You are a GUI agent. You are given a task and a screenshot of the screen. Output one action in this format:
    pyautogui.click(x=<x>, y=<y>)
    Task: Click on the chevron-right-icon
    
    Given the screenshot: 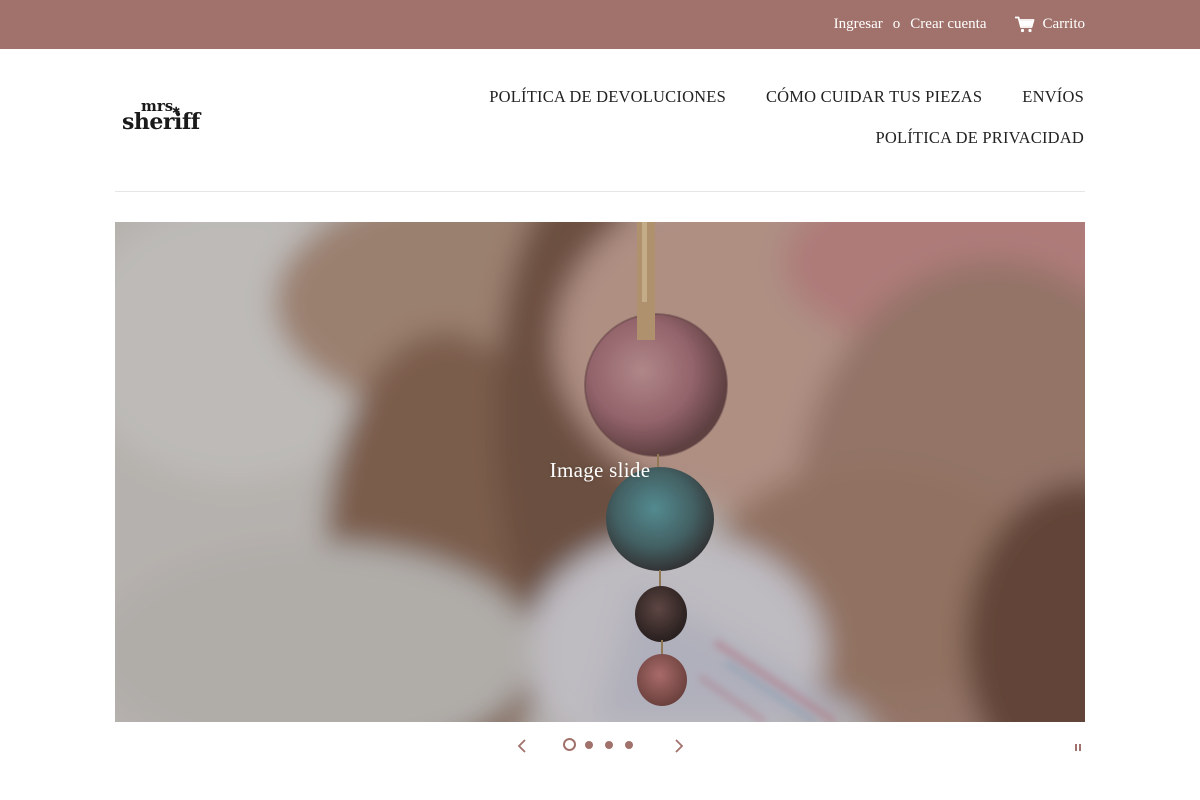 What is the action you would take?
    pyautogui.click(x=678, y=746)
    